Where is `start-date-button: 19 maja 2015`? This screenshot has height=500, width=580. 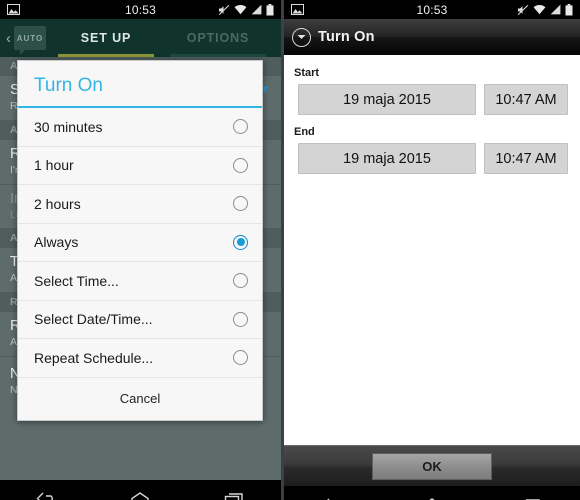 start-date-button: 19 maja 2015 is located at coordinates (387, 99).